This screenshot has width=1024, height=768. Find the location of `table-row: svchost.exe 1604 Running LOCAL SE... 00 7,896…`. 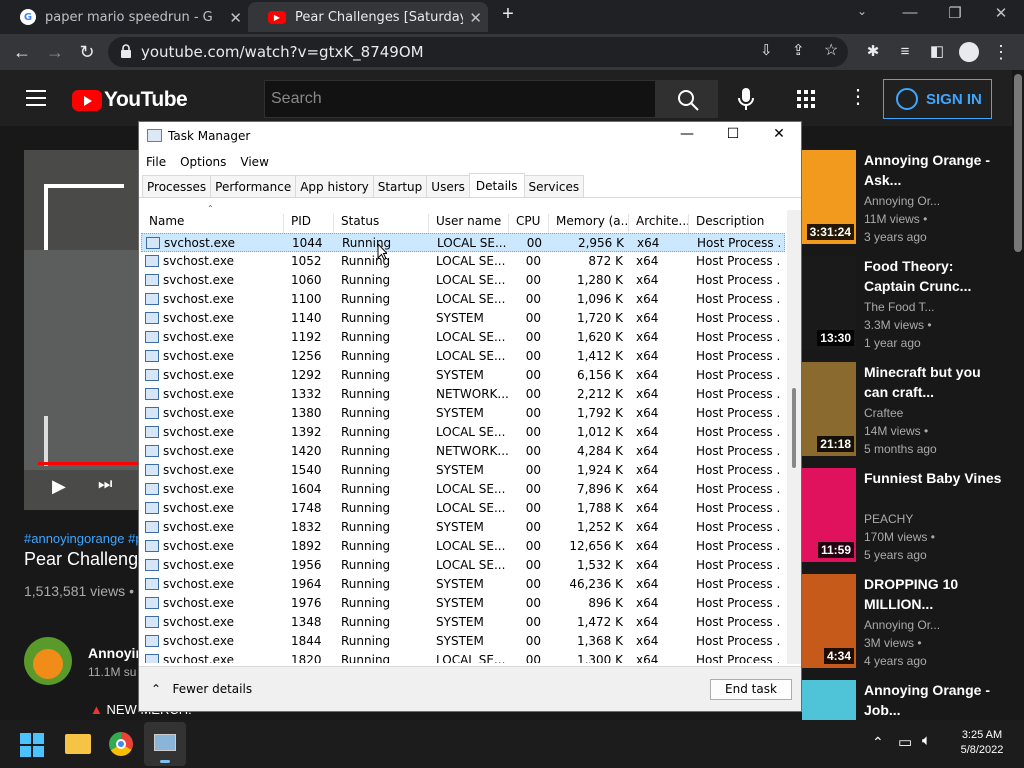

table-row: svchost.exe 1604 Running LOCAL SE... 00 7,896… is located at coordinates (463, 489).